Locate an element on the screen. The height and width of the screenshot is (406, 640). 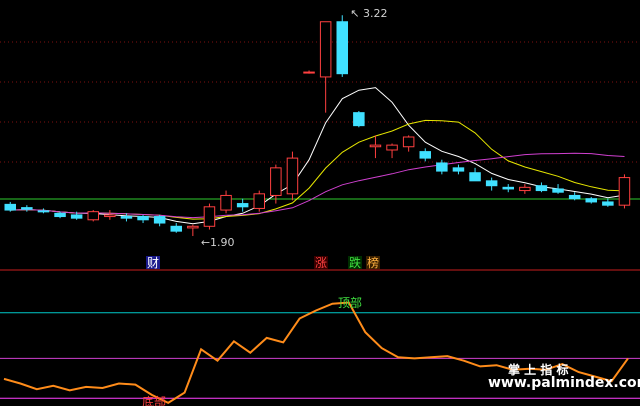
marker-label: 榜 is located at coordinates (373, 262).